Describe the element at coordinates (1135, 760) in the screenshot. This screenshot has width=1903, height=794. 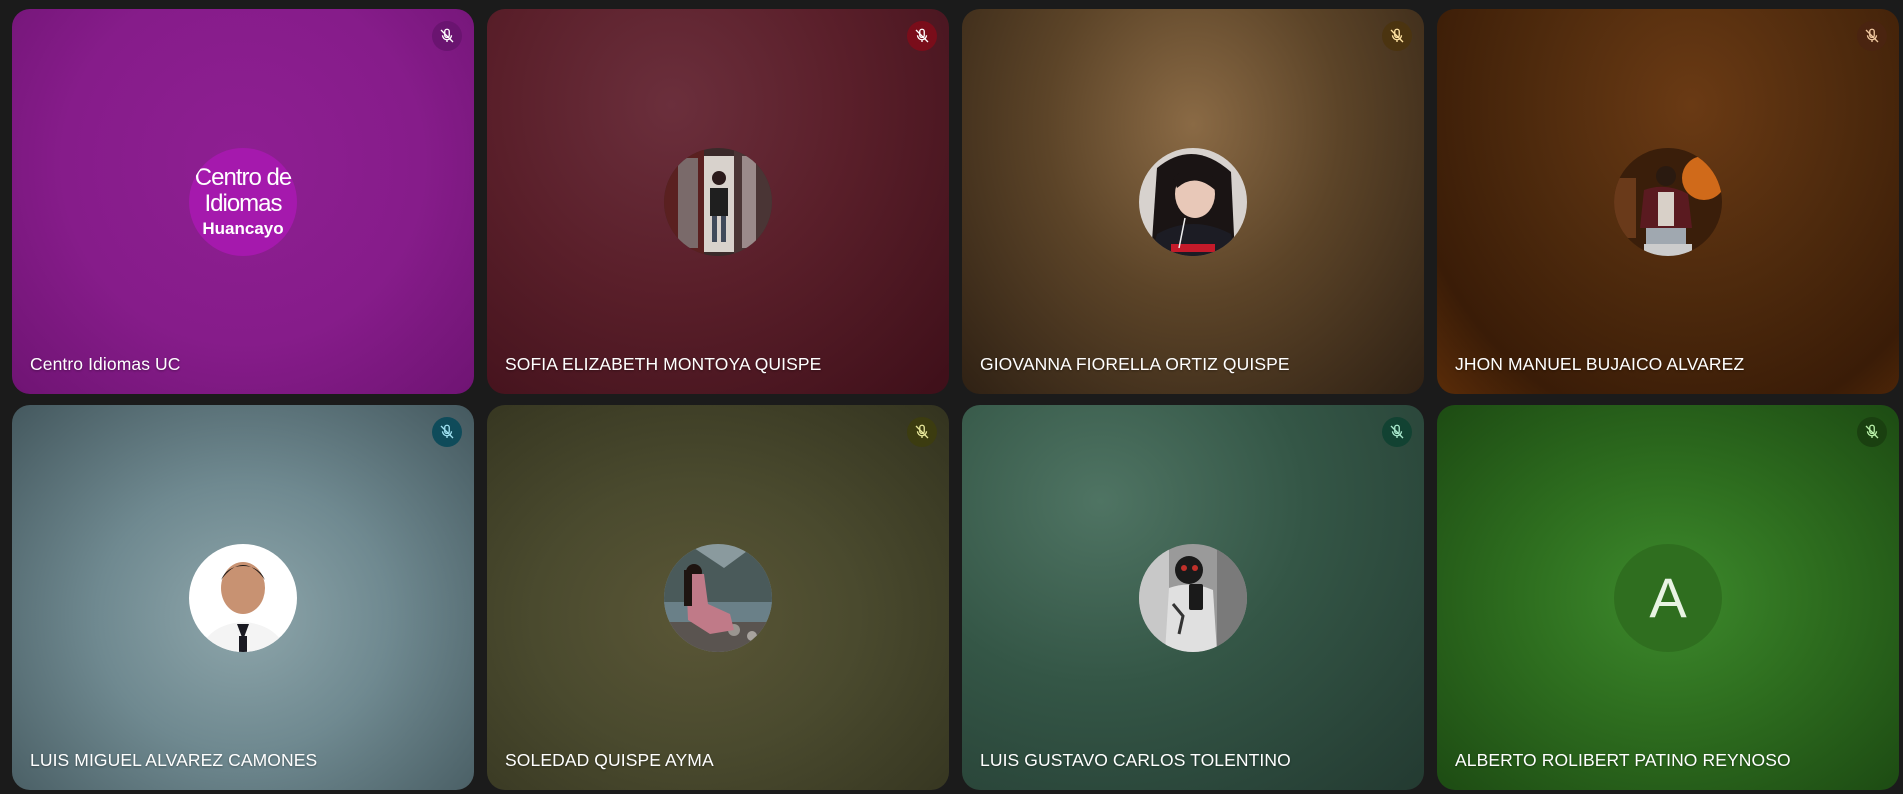
I see `participant-name: LUIS GUSTAVO CARLOS TOLENTINO` at that location.